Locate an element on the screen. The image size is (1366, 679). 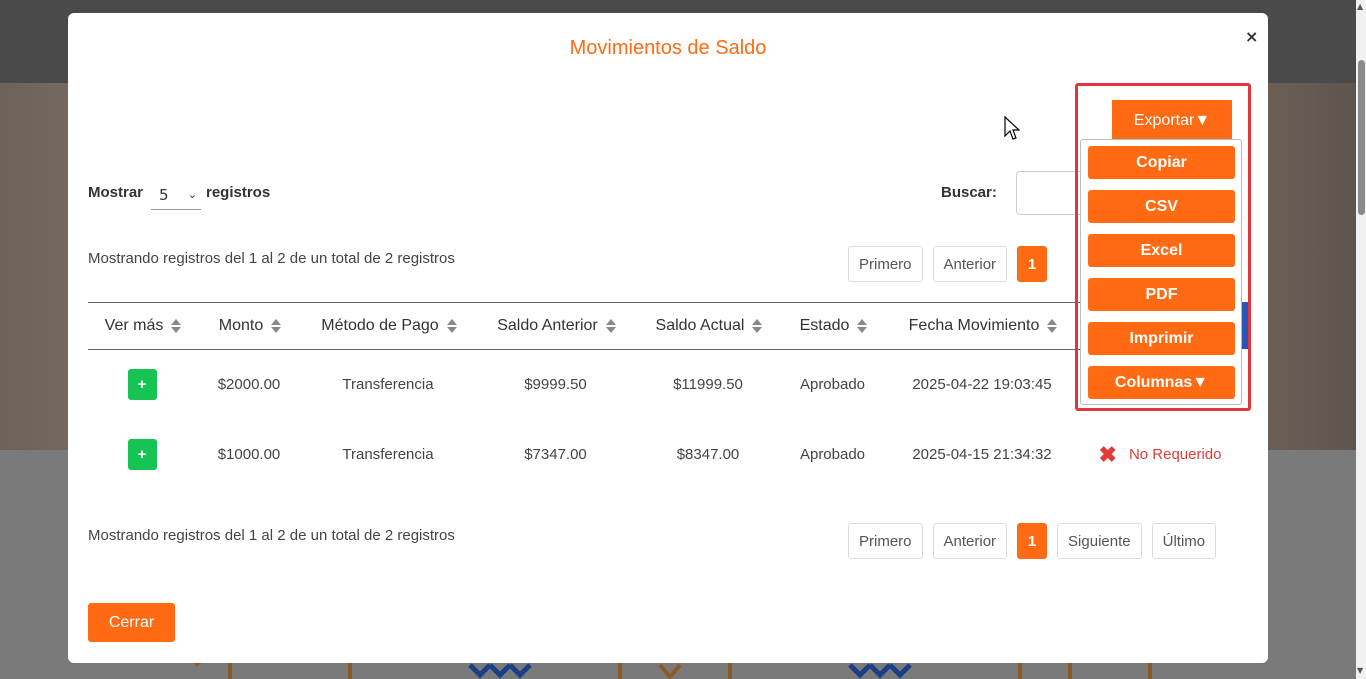
modal-title: Movimientos de Saldo is located at coordinates (668, 48).